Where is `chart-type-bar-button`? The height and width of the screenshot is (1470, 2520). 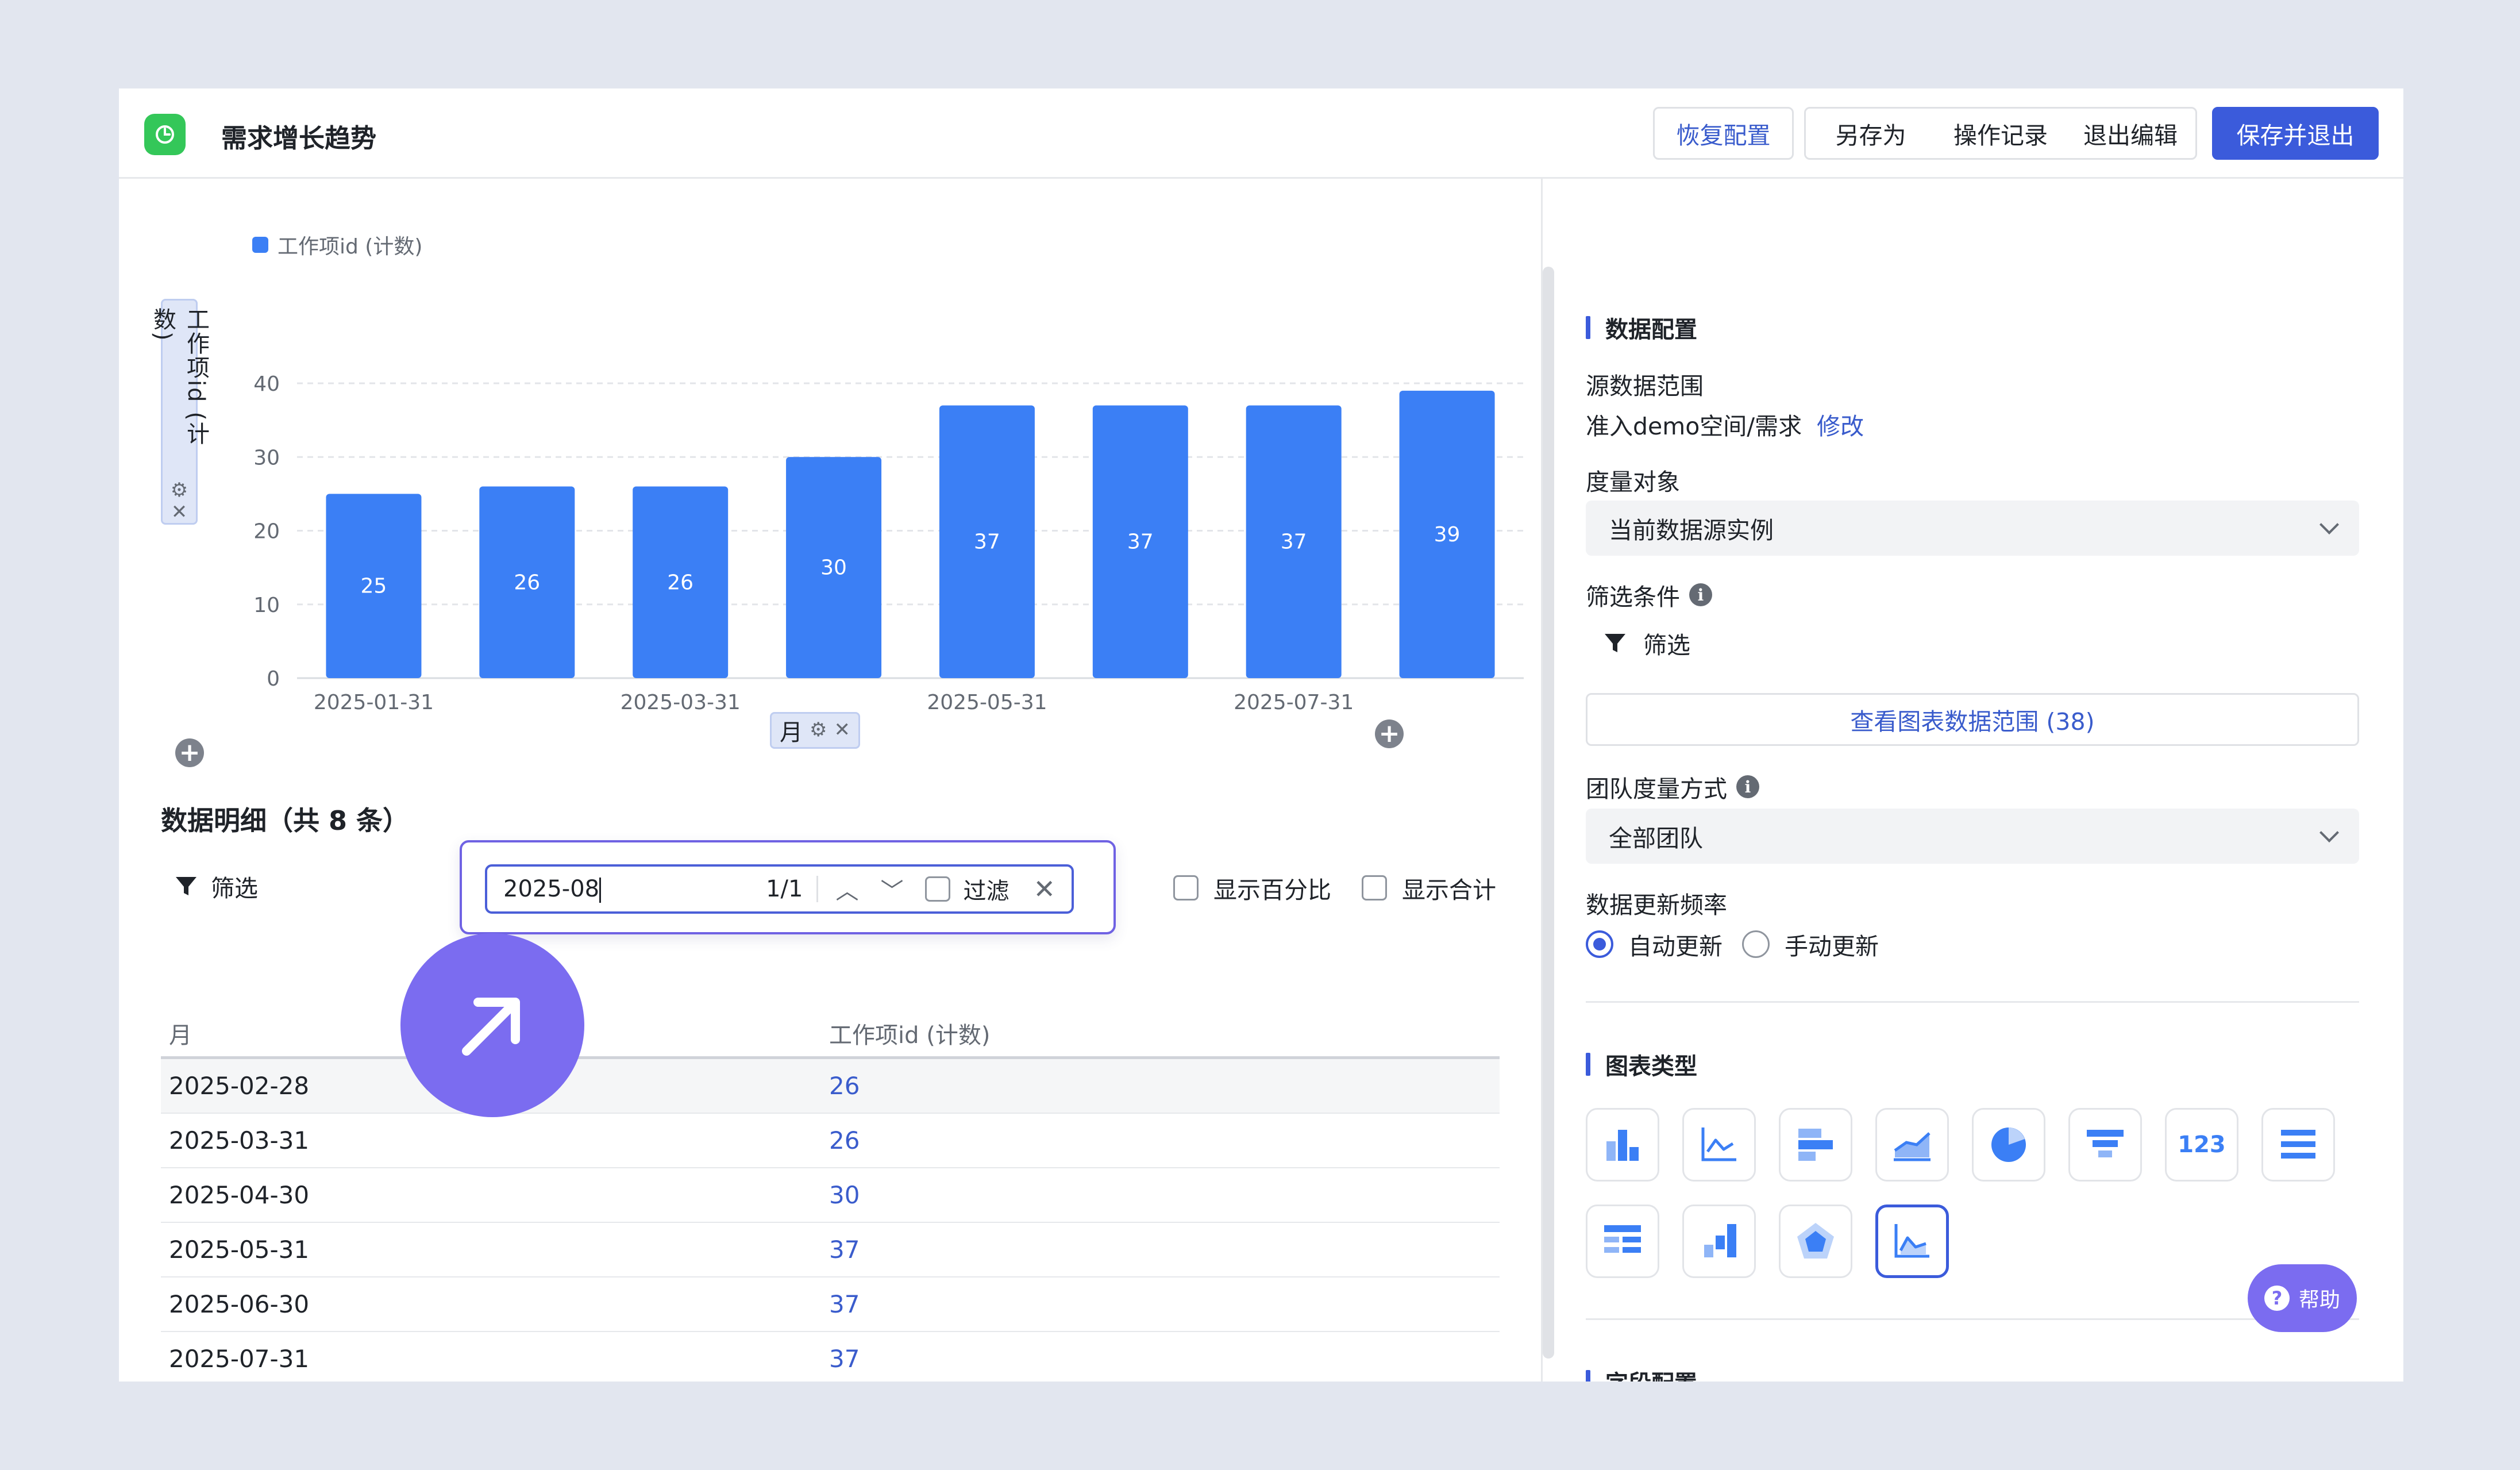
chart-type-bar-button is located at coordinates (1623, 1145).